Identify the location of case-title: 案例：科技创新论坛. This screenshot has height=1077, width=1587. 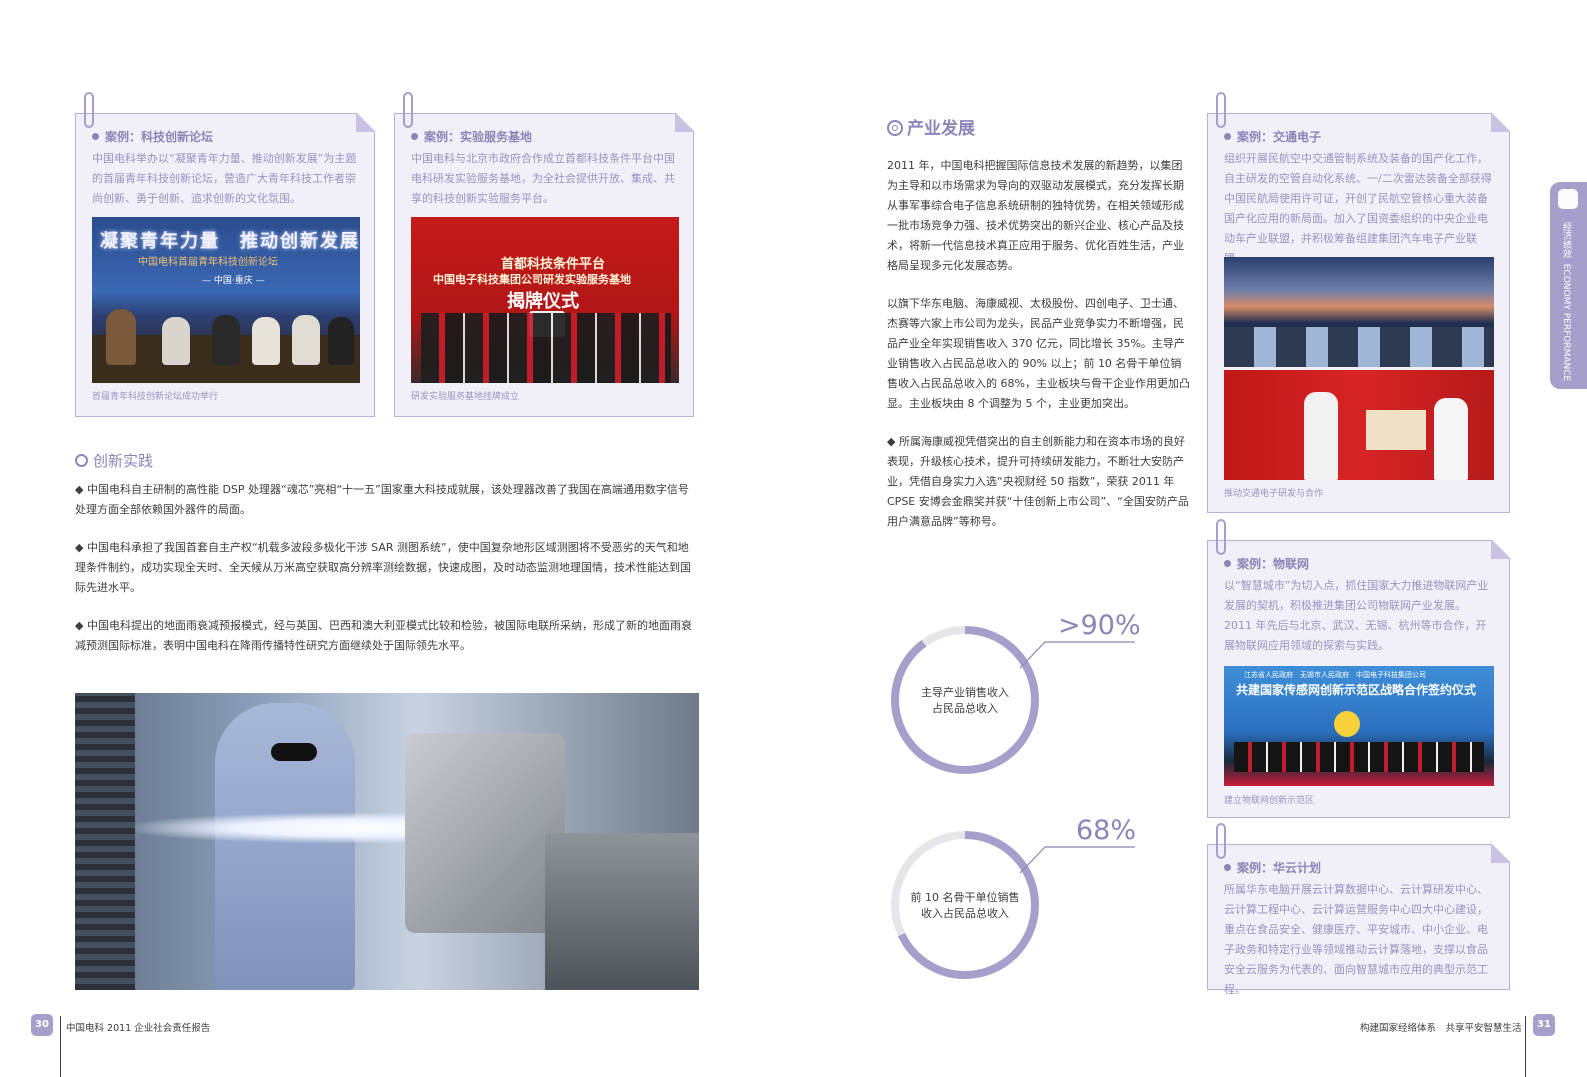
(152, 136).